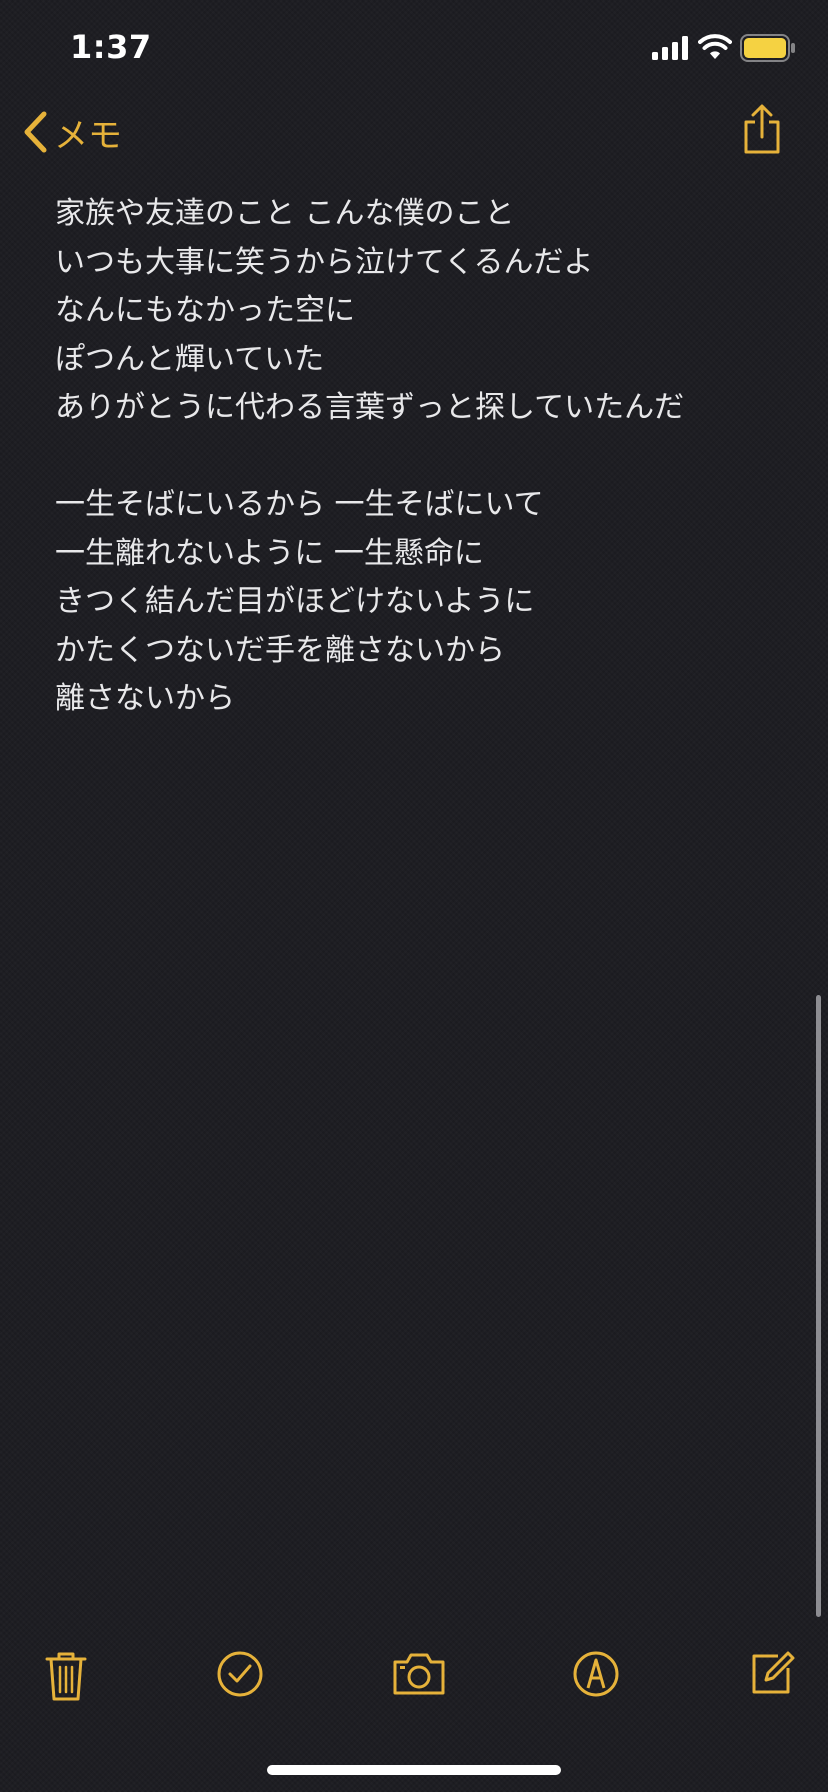  What do you see at coordinates (596, 1674) in the screenshot?
I see `markup-icon` at bounding box center [596, 1674].